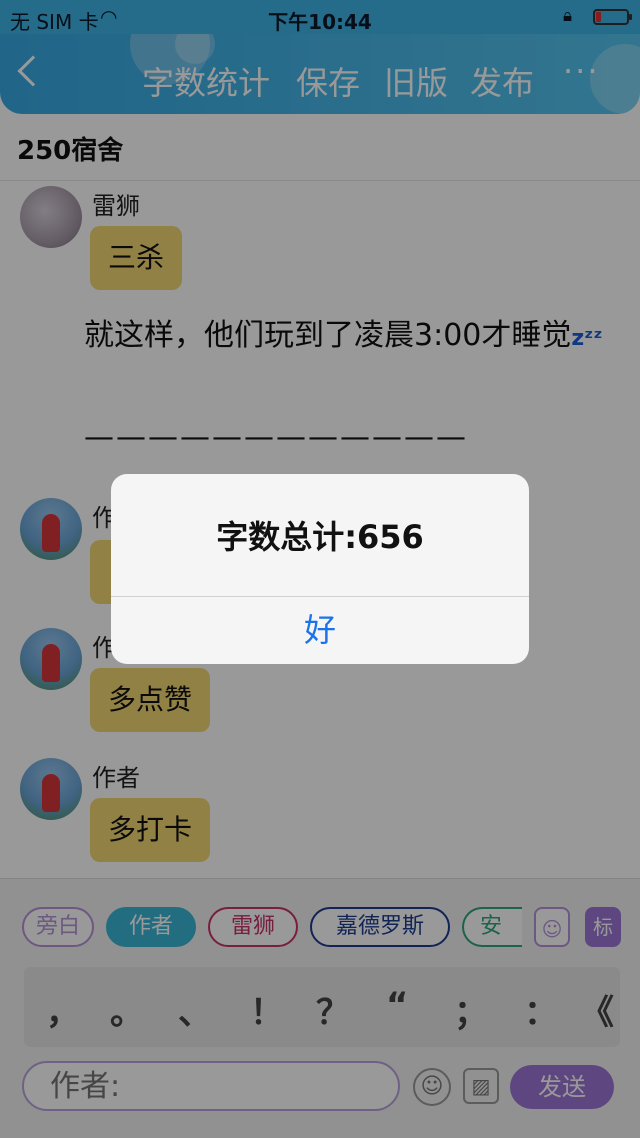 The image size is (640, 1138). What do you see at coordinates (320, 569) in the screenshot?
I see `word-count-dialog: 字数总计:656 好` at bounding box center [320, 569].